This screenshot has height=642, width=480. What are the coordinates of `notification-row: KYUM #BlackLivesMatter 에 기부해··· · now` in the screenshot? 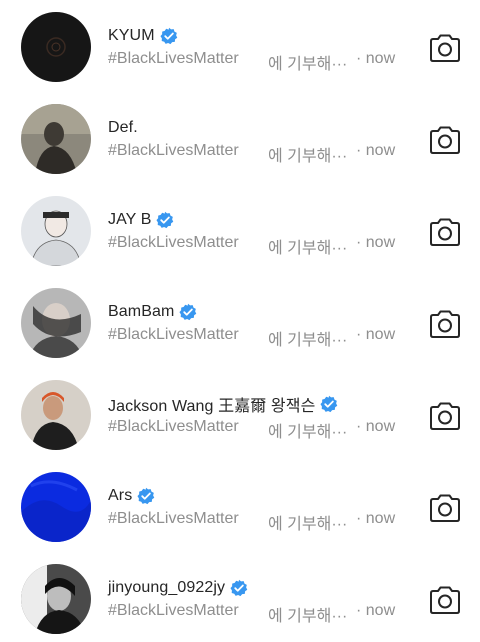 It's located at (240, 46).